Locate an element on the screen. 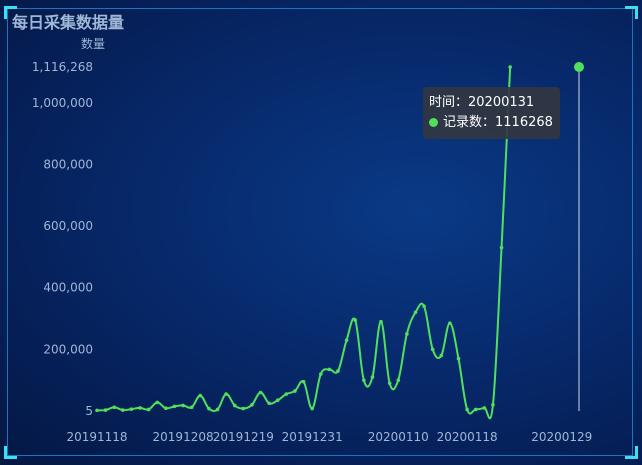  chart-tooltip: 时间：20200131 记录数：1116268 is located at coordinates (491, 113).